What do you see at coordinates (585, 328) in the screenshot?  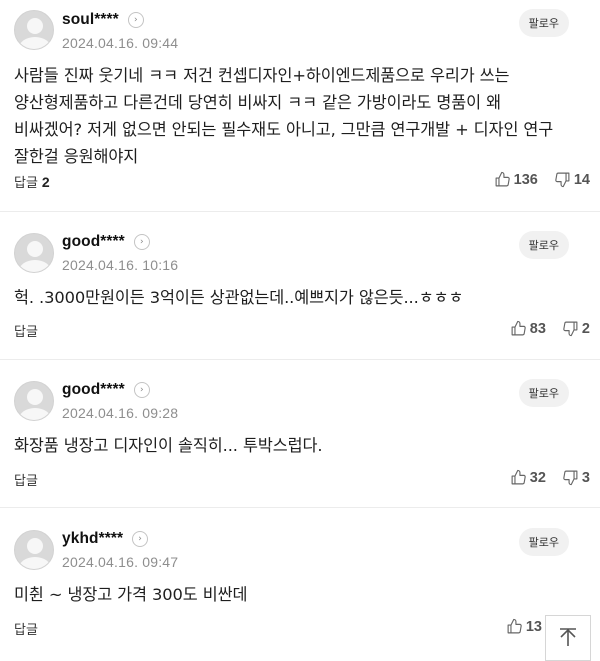 I see `dislike-count: 2` at bounding box center [585, 328].